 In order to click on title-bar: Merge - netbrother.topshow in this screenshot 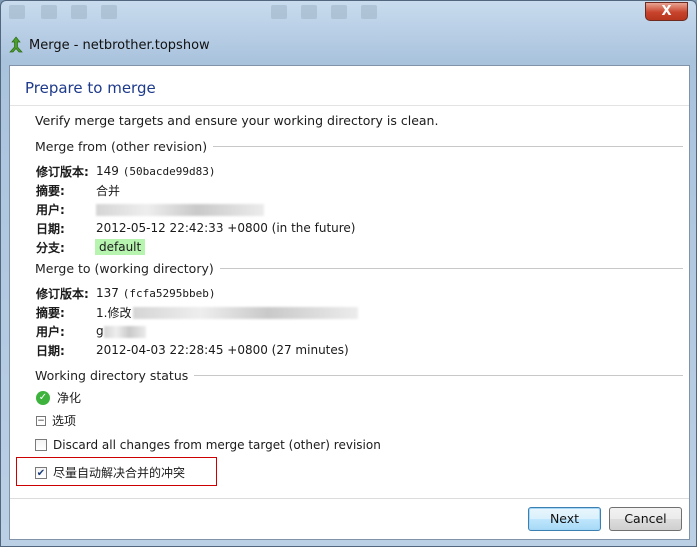, I will do `click(108, 45)`.